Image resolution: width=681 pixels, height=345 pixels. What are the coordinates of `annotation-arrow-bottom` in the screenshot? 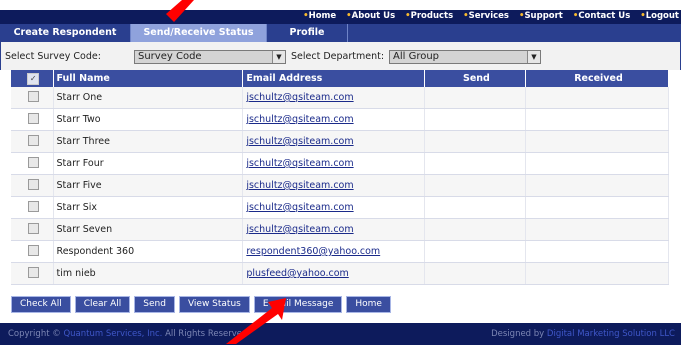 It's located at (256, 321).